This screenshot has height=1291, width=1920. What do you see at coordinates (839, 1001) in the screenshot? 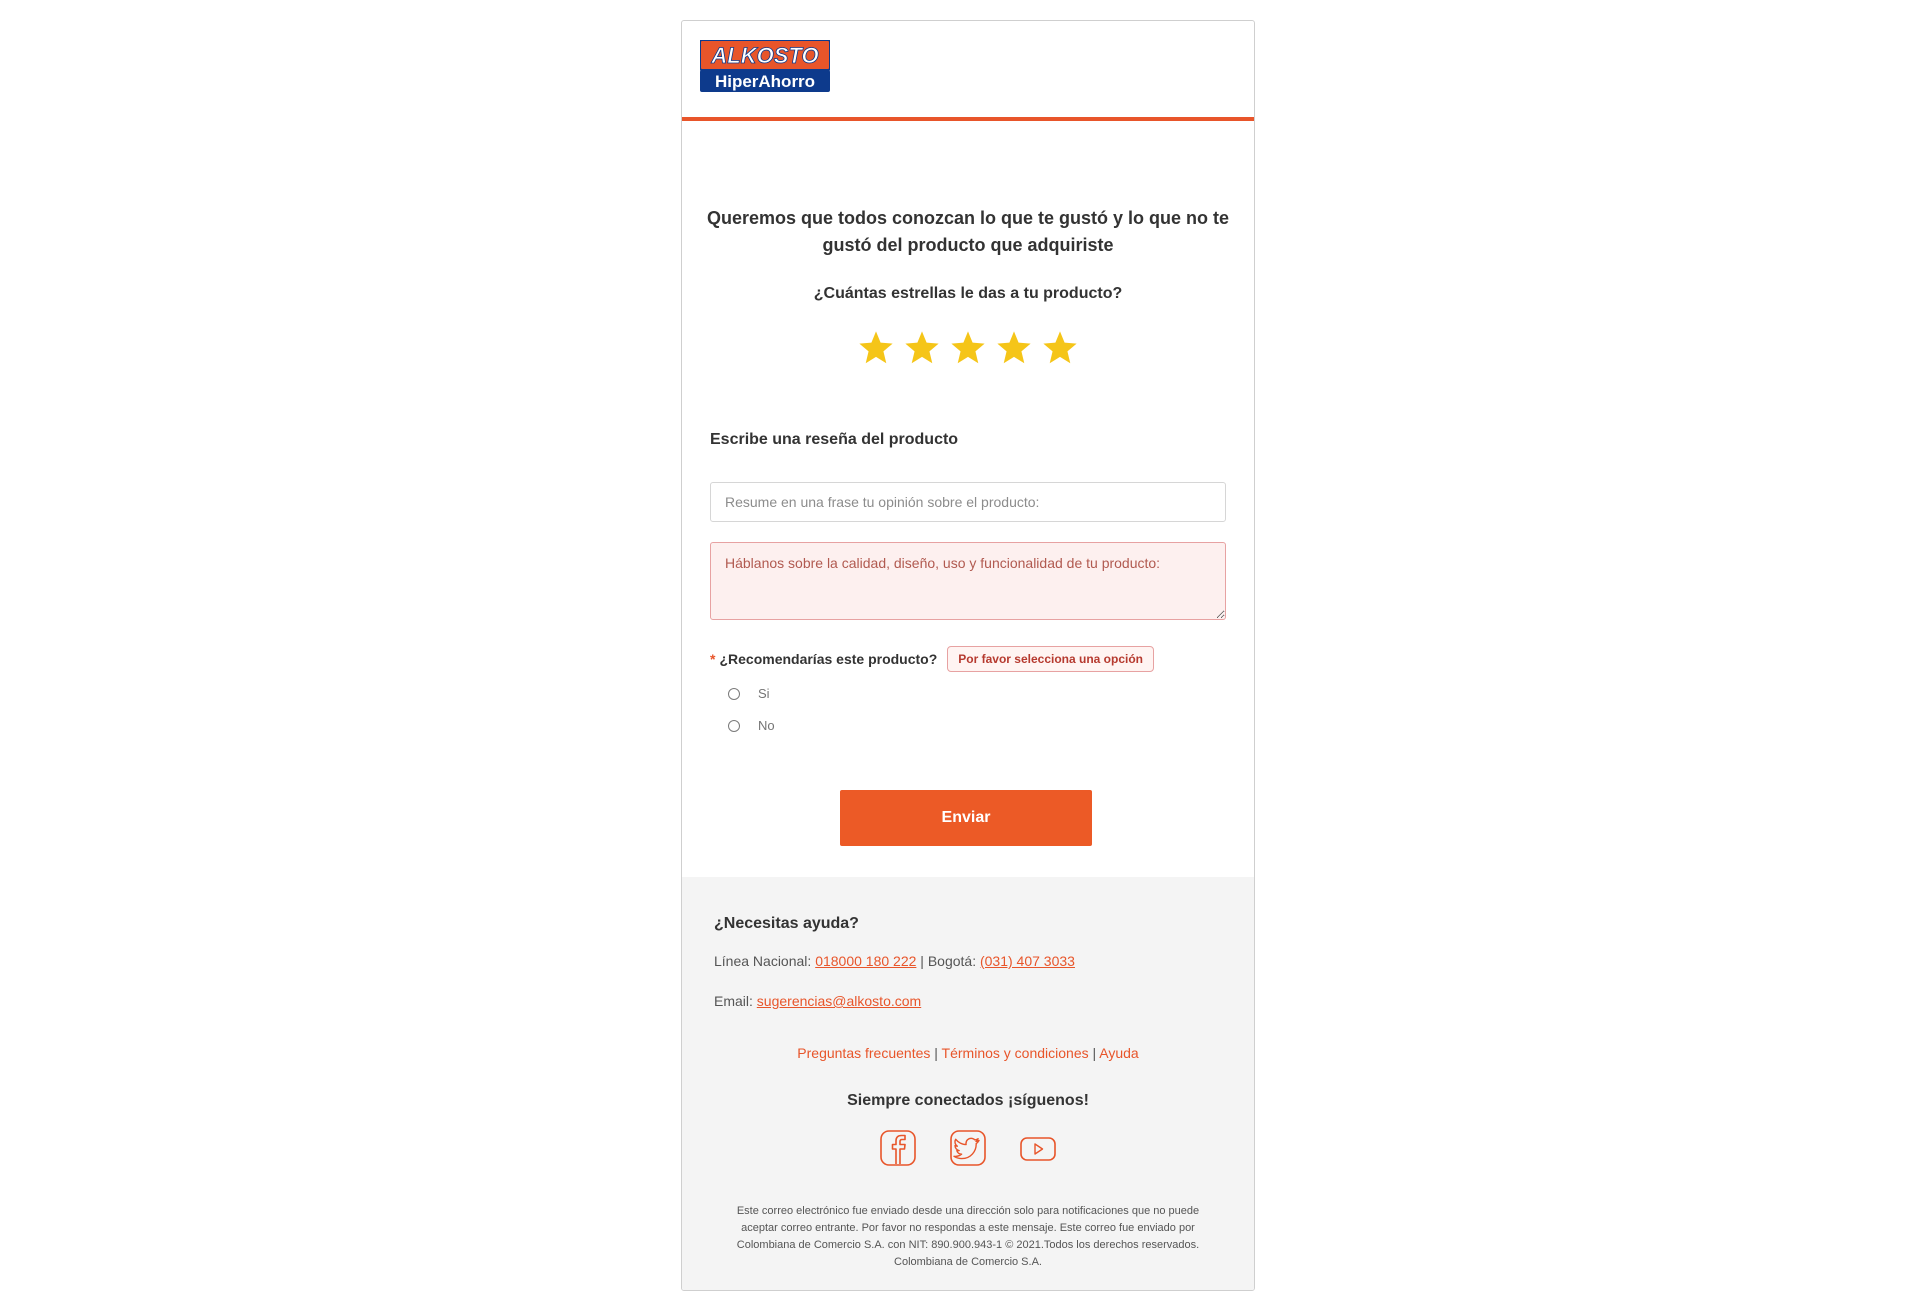
I see `email-link: sugerencias@alkosto.com` at bounding box center [839, 1001].